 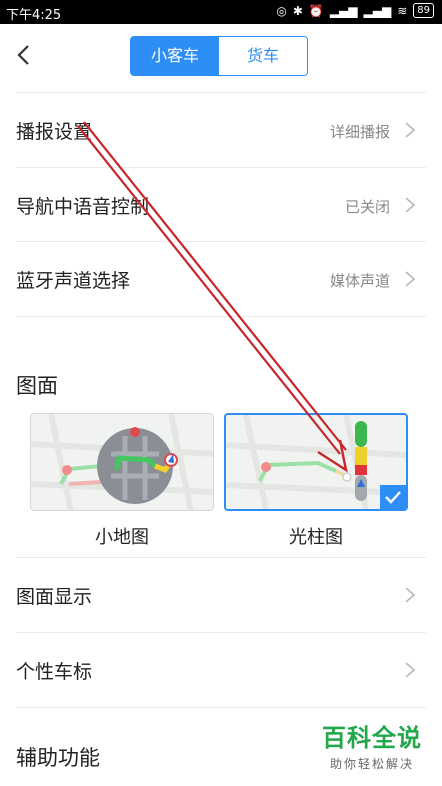 I want to click on alarm-icon: ⏰, so click(x=316, y=10).